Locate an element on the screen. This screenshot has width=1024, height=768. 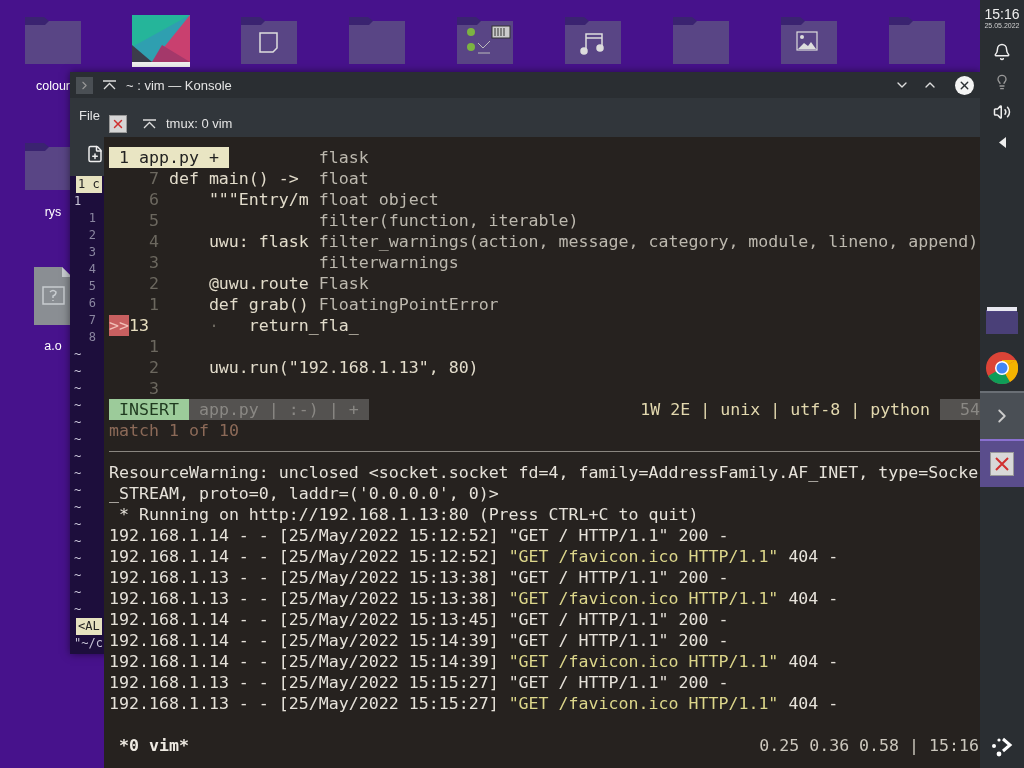
code-line: uwu: flask is located at coordinates (258, 241).